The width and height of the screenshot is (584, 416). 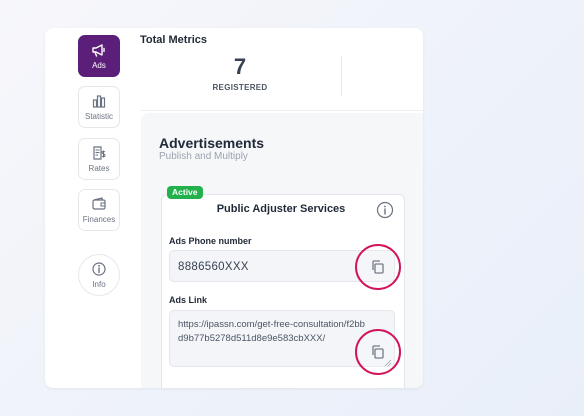 What do you see at coordinates (99, 219) in the screenshot?
I see `sidebar-item-label: Finances` at bounding box center [99, 219].